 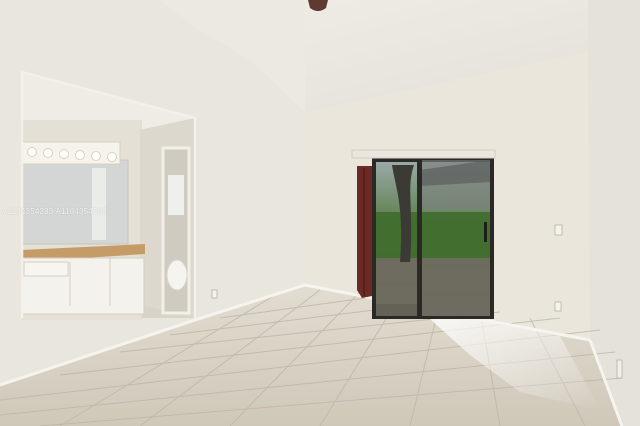 What do you see at coordinates (433, 235) in the screenshot?
I see `outdoor-hedge` at bounding box center [433, 235].